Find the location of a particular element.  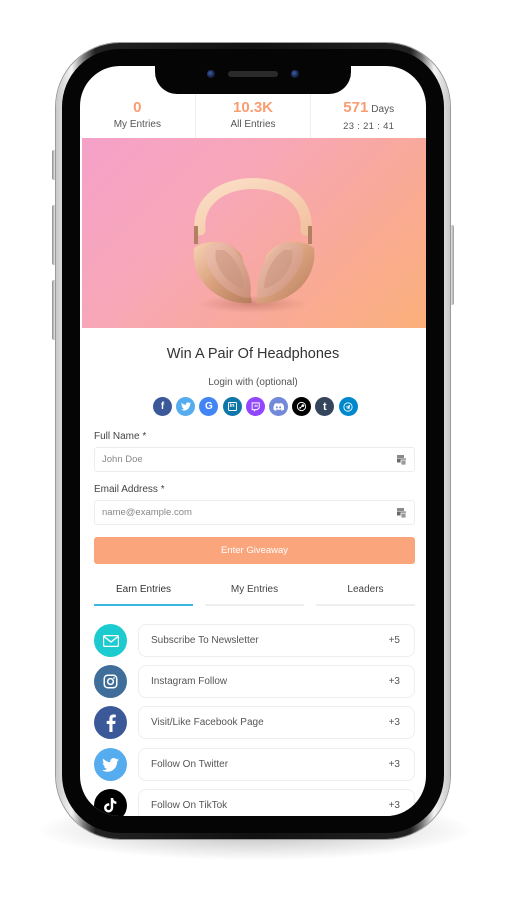

login-label: Login with (optional) is located at coordinates (253, 382).